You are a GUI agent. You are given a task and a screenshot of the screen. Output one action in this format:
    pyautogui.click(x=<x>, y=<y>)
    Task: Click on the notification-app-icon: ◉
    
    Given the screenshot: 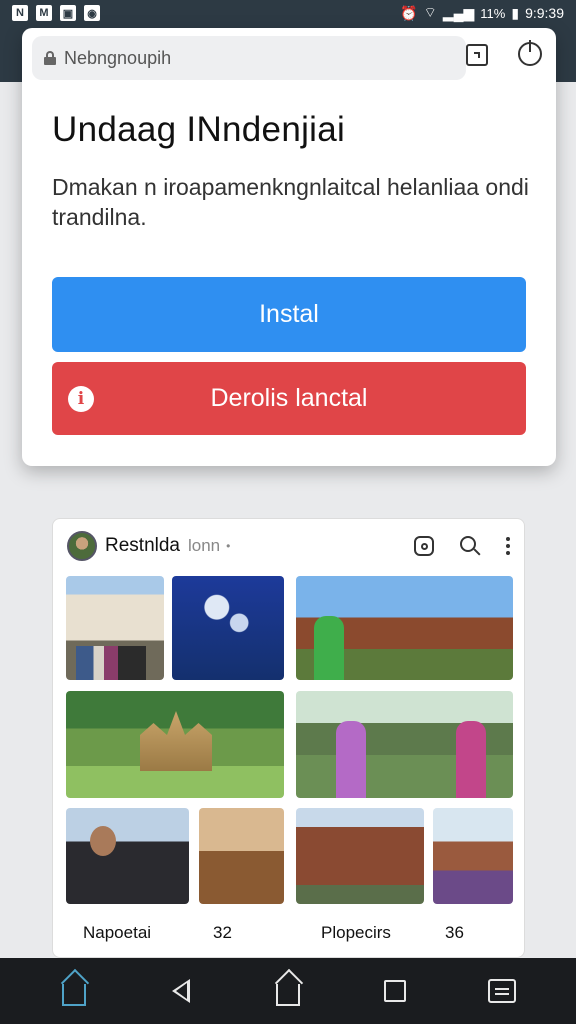 What is the action you would take?
    pyautogui.click(x=92, y=13)
    